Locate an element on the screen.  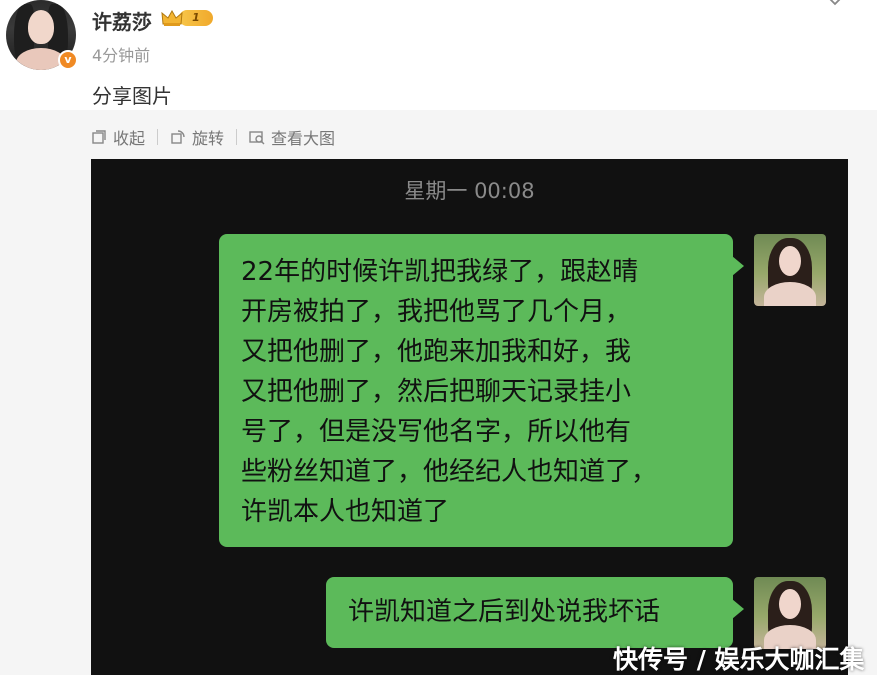
image-toolbar: 收起 旋转 查看大图 is located at coordinates (213, 137).